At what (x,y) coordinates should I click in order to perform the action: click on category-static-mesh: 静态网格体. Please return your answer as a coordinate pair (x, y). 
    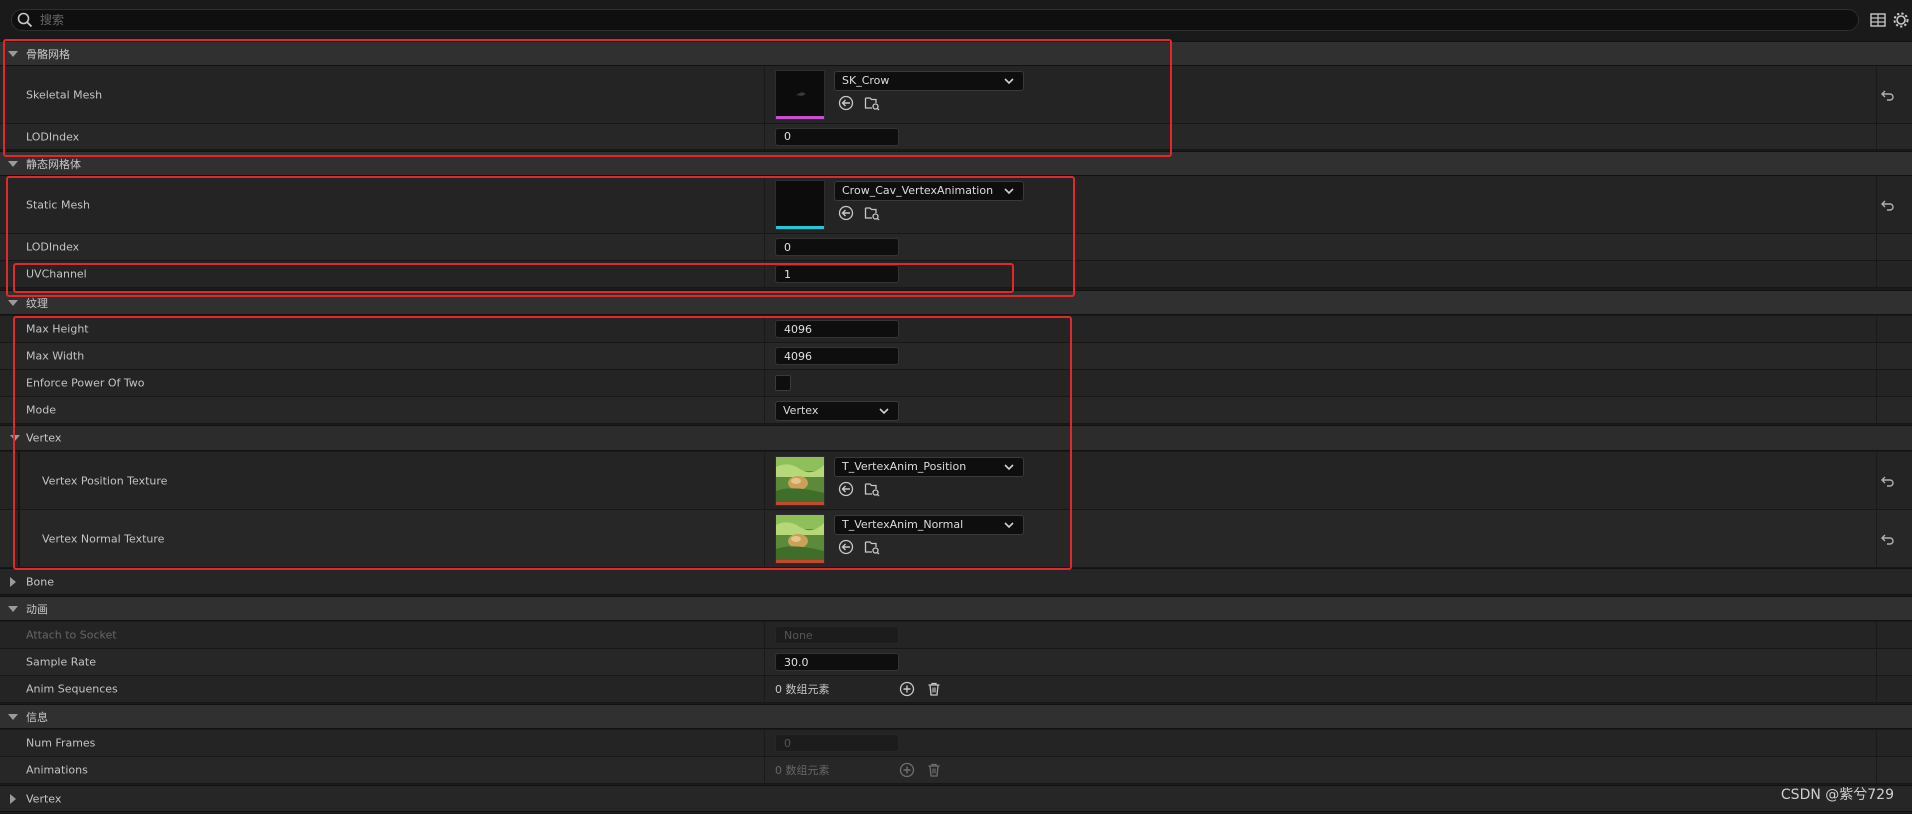
    Looking at the image, I should click on (956, 163).